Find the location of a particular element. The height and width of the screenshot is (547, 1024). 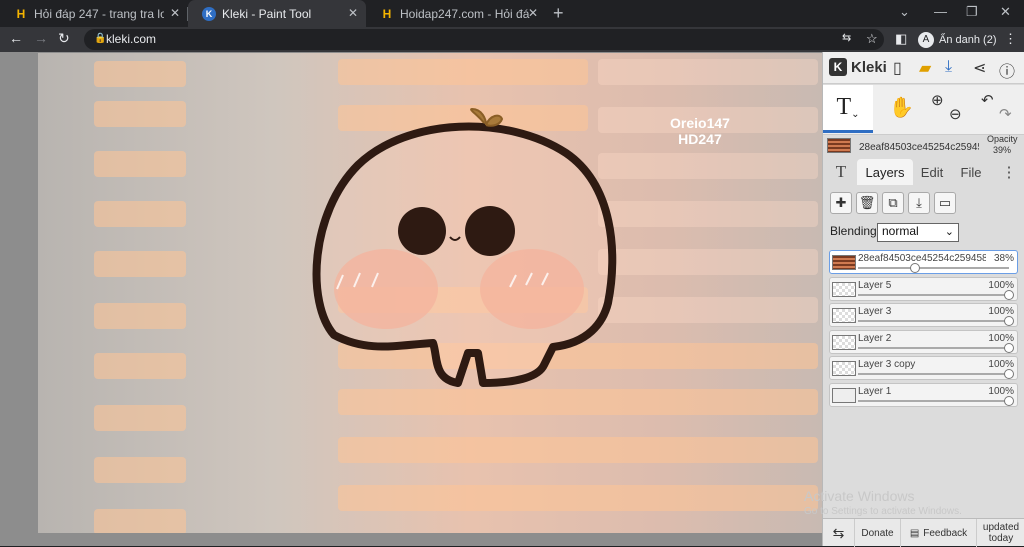

help-icon: ⓘ is located at coordinates (1007, 70).